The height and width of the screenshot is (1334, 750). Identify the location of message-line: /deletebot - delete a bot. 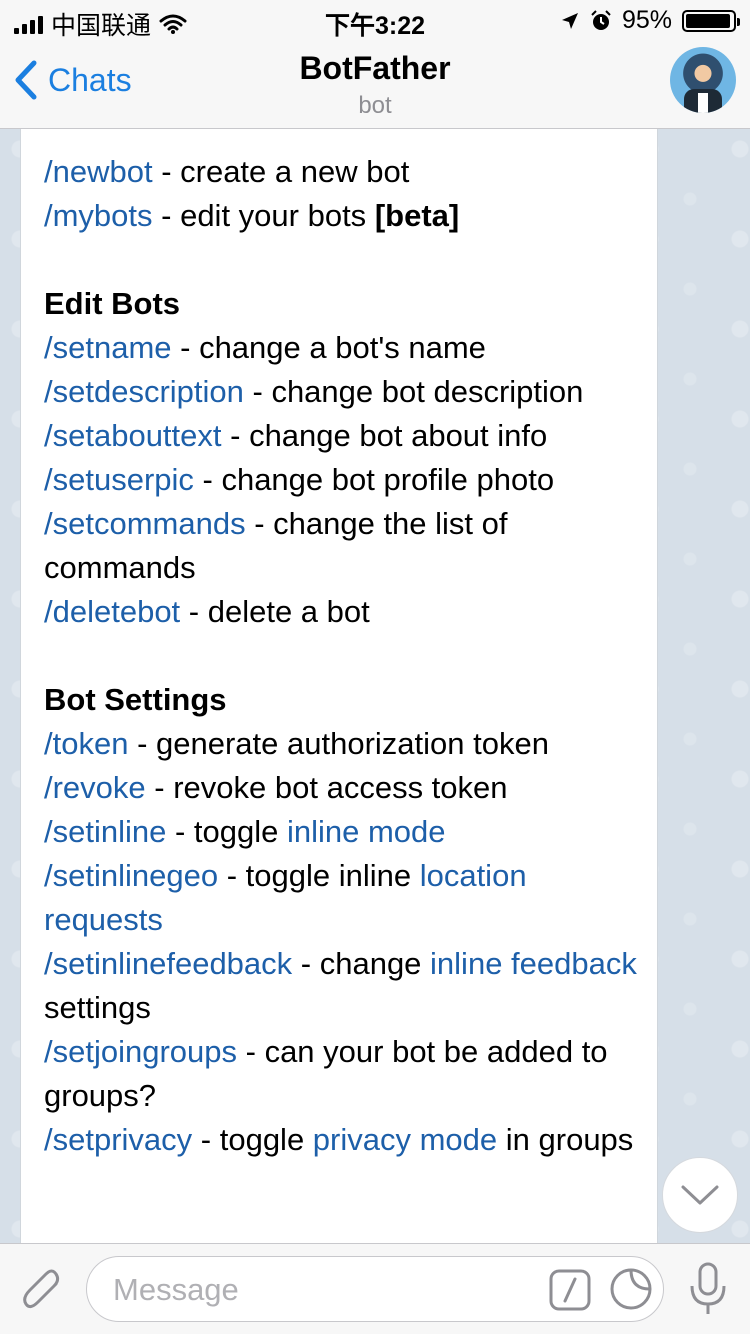
(344, 612).